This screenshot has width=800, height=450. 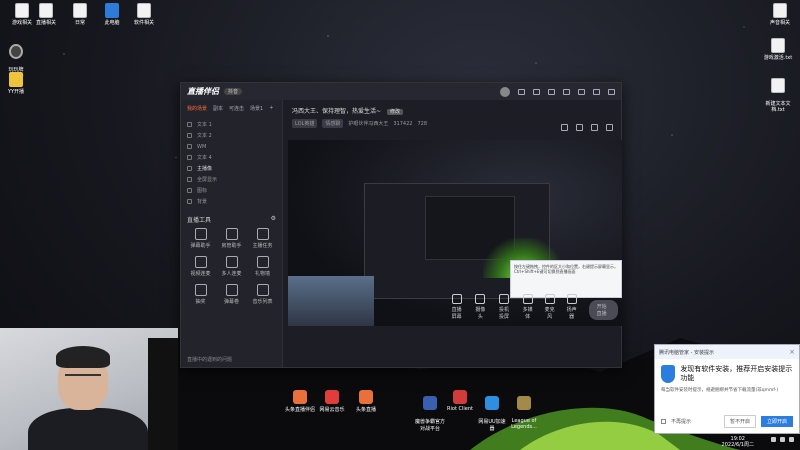 I want to click on screenshot-icon, so click(x=564, y=127).